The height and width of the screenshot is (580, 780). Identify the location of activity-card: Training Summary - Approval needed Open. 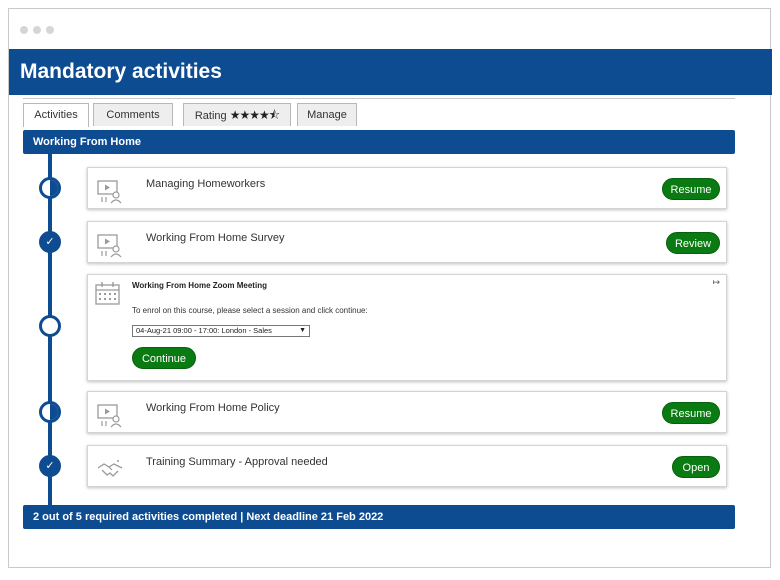
(407, 466).